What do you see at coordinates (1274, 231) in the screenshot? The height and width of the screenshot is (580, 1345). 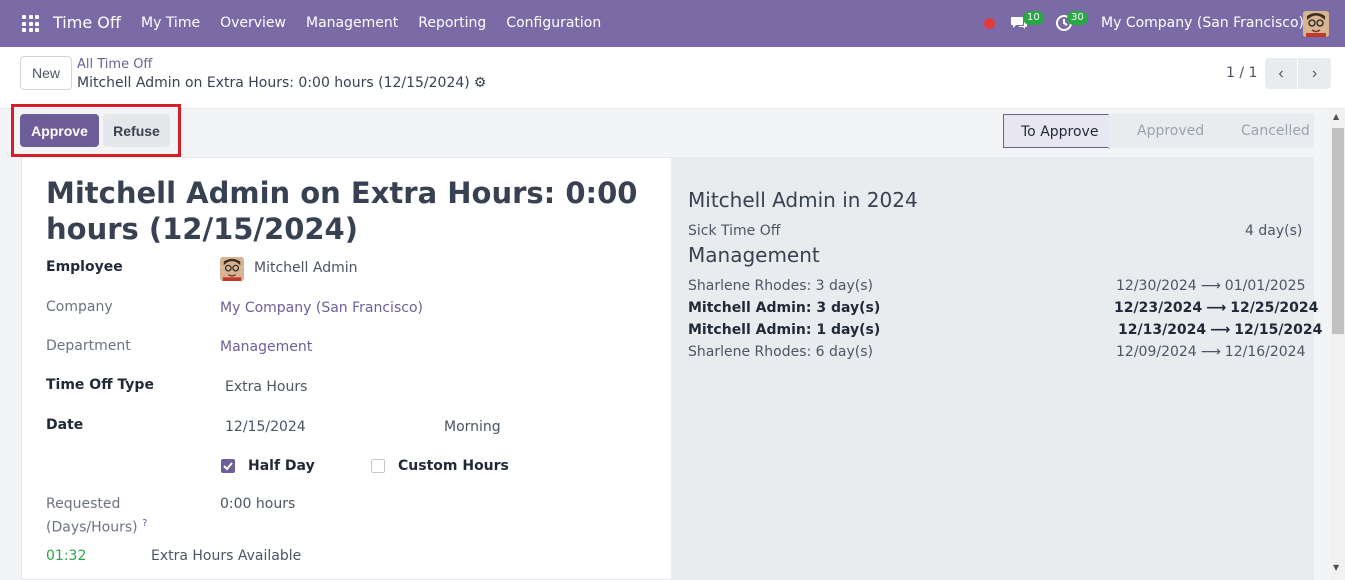 I see `sick-time-off-value: 4 day(s)` at bounding box center [1274, 231].